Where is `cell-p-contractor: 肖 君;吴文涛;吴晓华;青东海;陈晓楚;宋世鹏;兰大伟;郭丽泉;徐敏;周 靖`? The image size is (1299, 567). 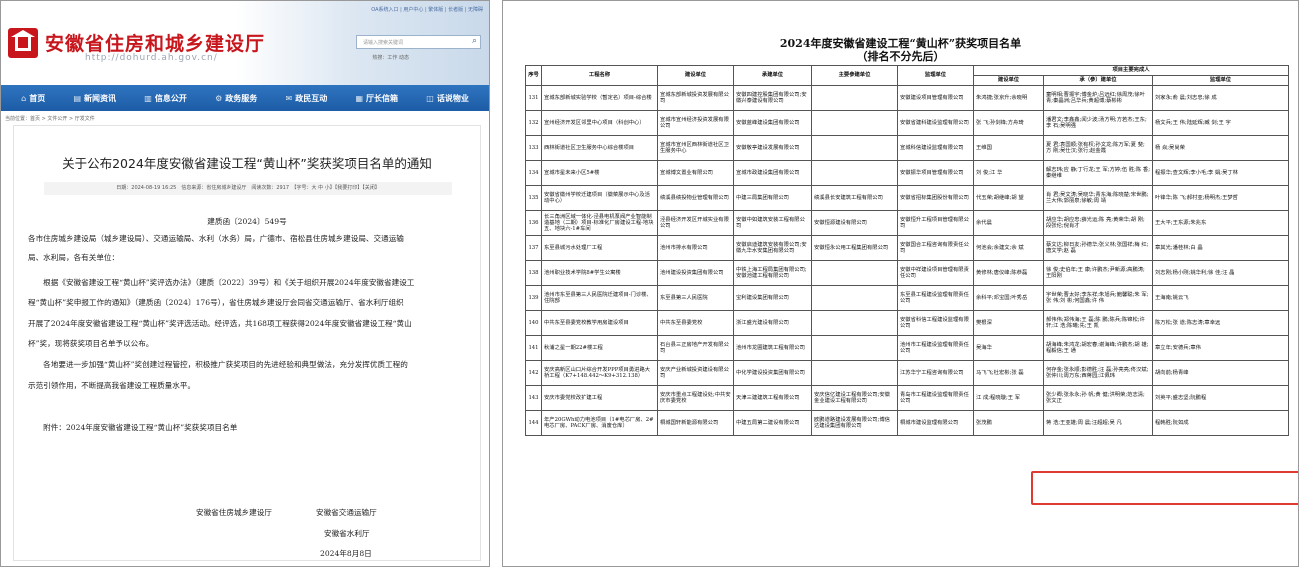 cell-p-contractor: 肖 君;吴文涛;吴晓华;青东海;陈晓楚;宋世鹏;兰大伟;郭丽泉;徐敏;周 靖 is located at coordinates (1098, 198).